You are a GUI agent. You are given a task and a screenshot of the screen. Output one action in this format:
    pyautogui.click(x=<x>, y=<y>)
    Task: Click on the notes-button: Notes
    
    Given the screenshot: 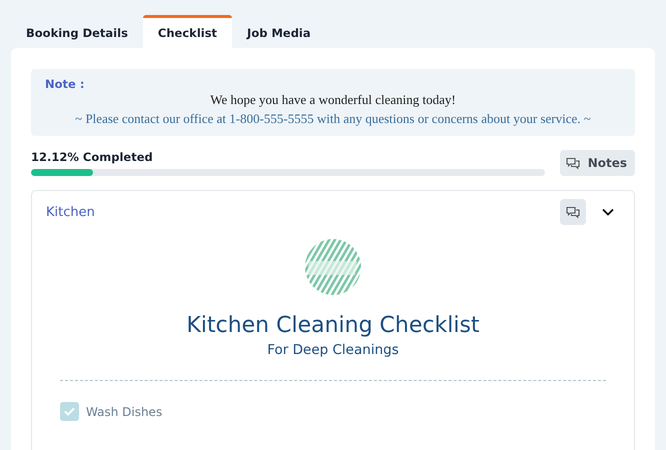 What is the action you would take?
    pyautogui.click(x=597, y=163)
    